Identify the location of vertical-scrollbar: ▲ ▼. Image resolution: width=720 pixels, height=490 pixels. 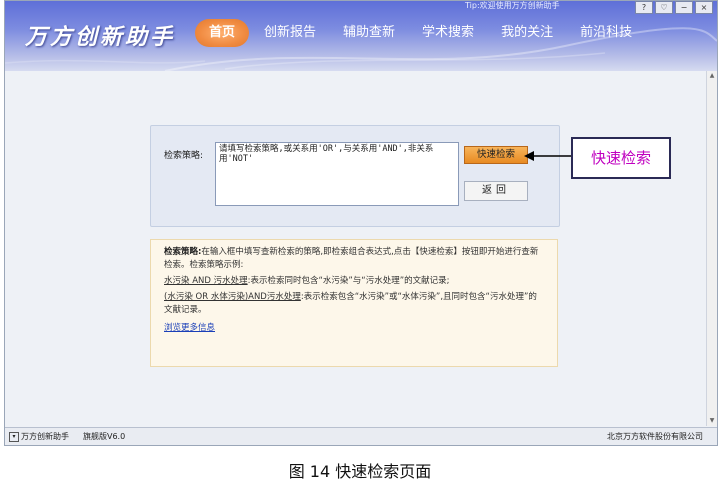
(711, 248).